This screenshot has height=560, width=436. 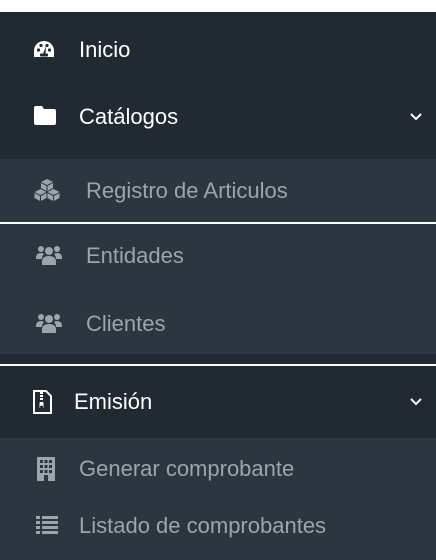 I want to click on cubes-icon, so click(x=47, y=190).